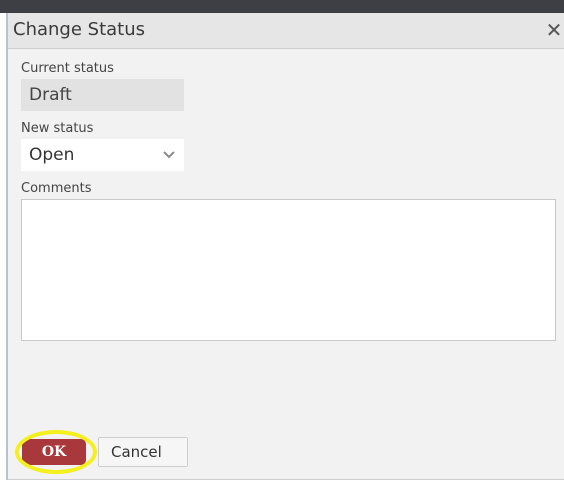 The image size is (564, 486). Describe the element at coordinates (52, 155) in the screenshot. I see `new-status-selected-value: Open` at that location.